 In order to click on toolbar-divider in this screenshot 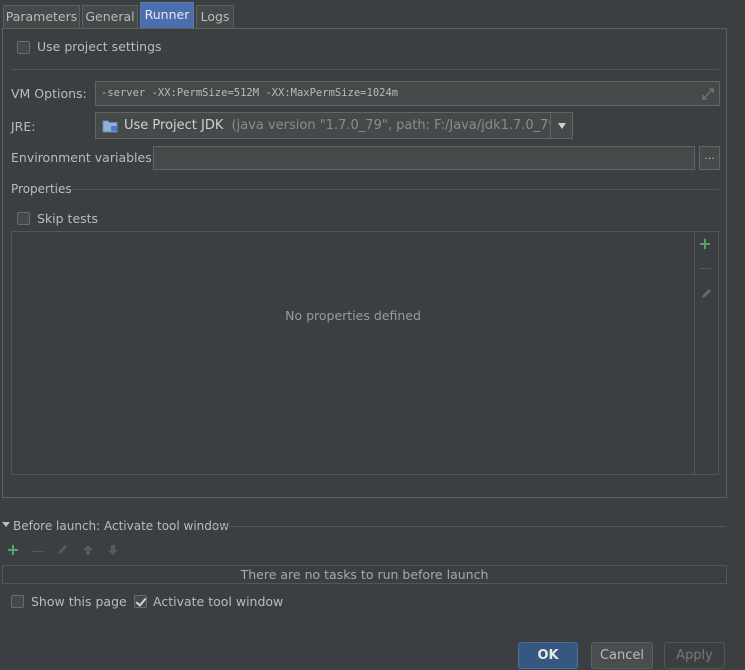, I will do `click(694, 353)`.